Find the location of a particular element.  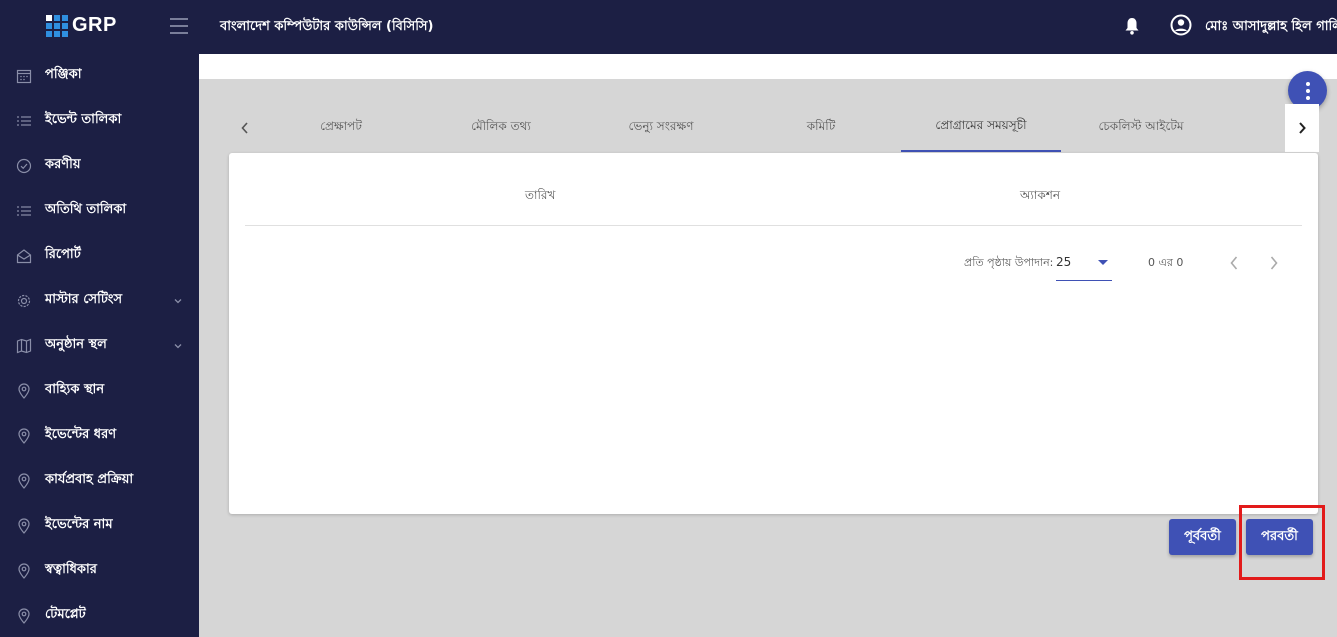

tab-program-schedule: প্রোগ্রামের সময়সূচী is located at coordinates (981, 128).